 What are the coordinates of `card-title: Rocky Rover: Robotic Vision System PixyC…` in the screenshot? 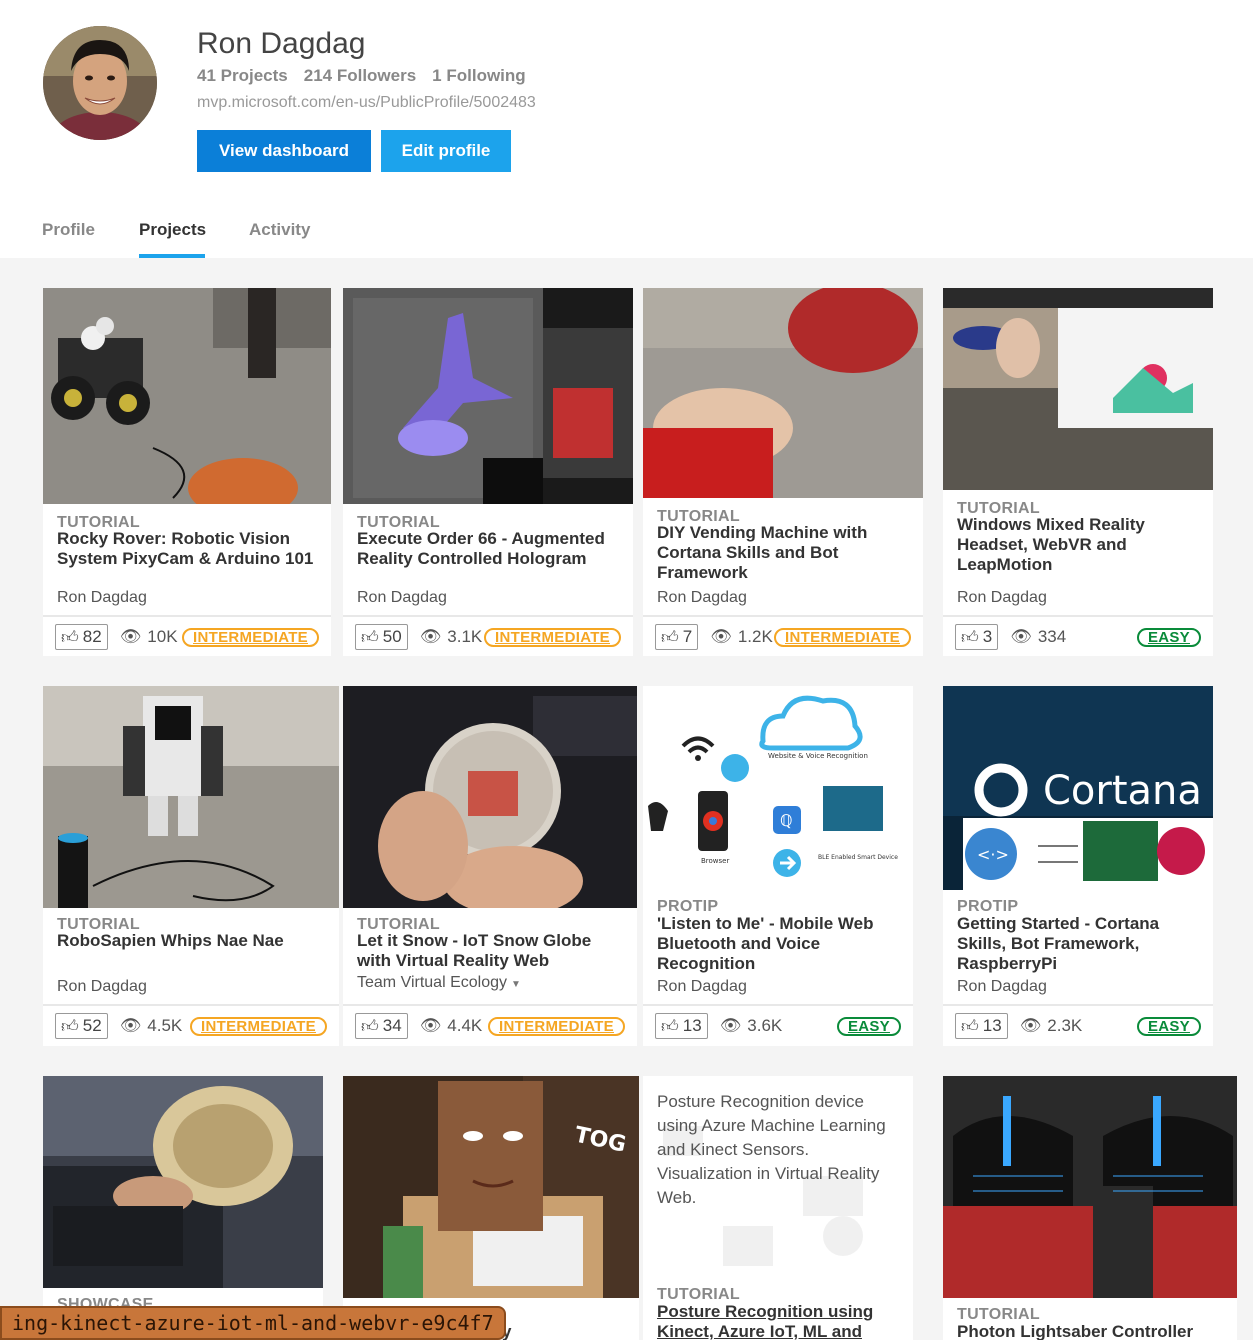 It's located at (189, 549).